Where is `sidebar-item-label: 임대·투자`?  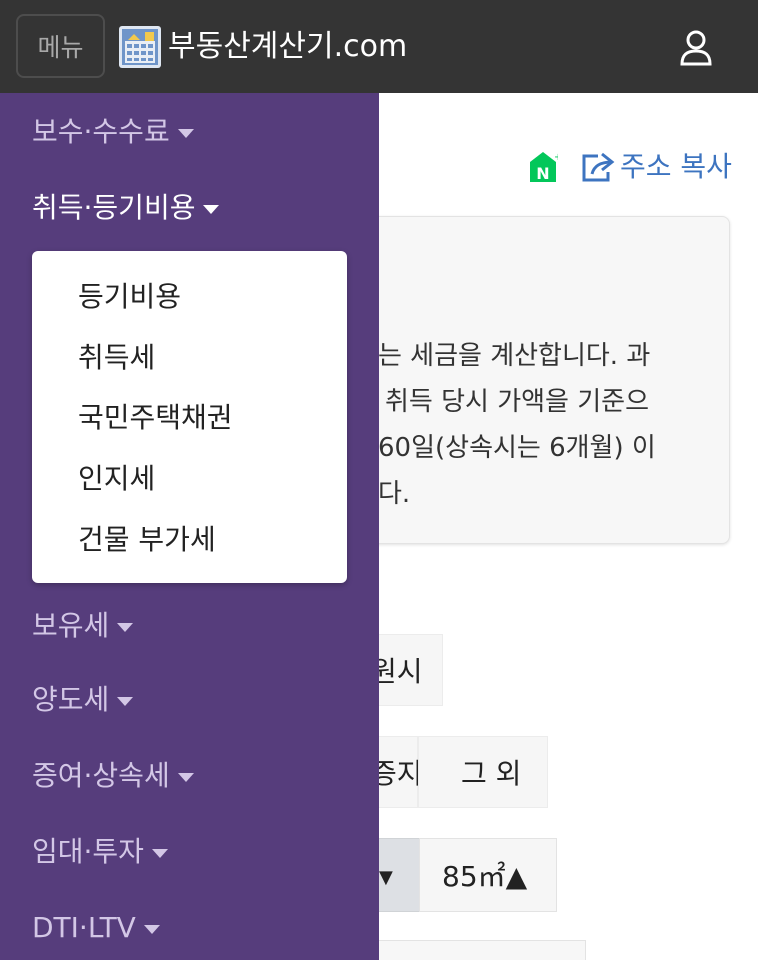
sidebar-item-label: 임대·투자 is located at coordinates (88, 851).